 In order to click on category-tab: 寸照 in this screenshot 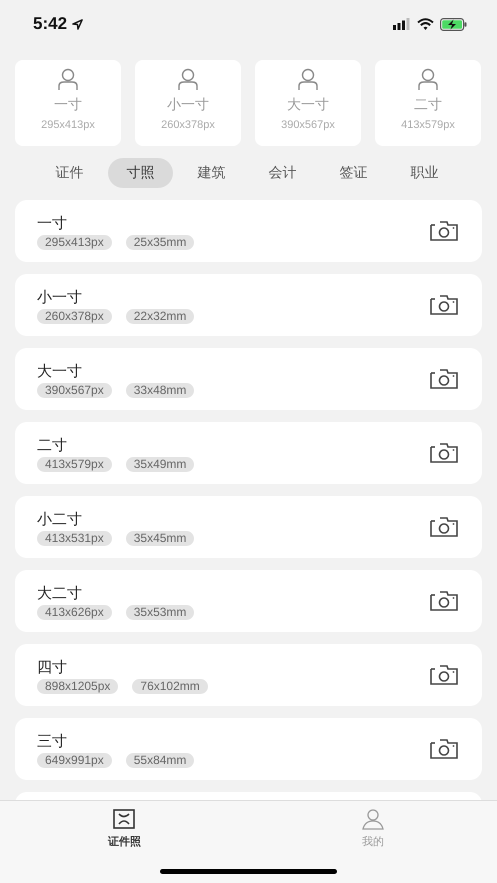, I will do `click(140, 173)`.